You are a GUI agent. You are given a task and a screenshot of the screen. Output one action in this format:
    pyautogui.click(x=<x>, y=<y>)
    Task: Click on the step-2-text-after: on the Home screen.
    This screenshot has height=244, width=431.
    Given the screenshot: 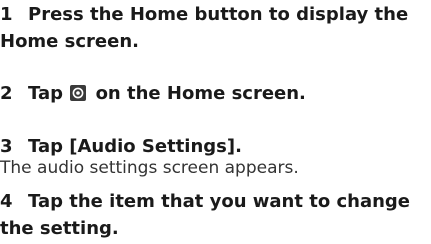 What is the action you would take?
    pyautogui.click(x=200, y=93)
    